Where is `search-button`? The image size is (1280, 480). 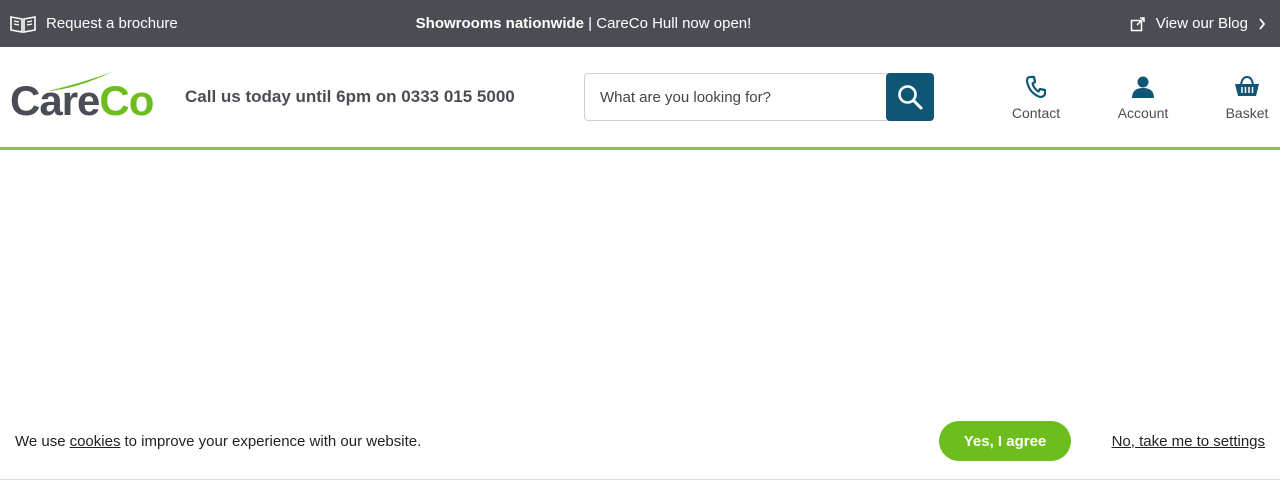
search-button is located at coordinates (910, 97).